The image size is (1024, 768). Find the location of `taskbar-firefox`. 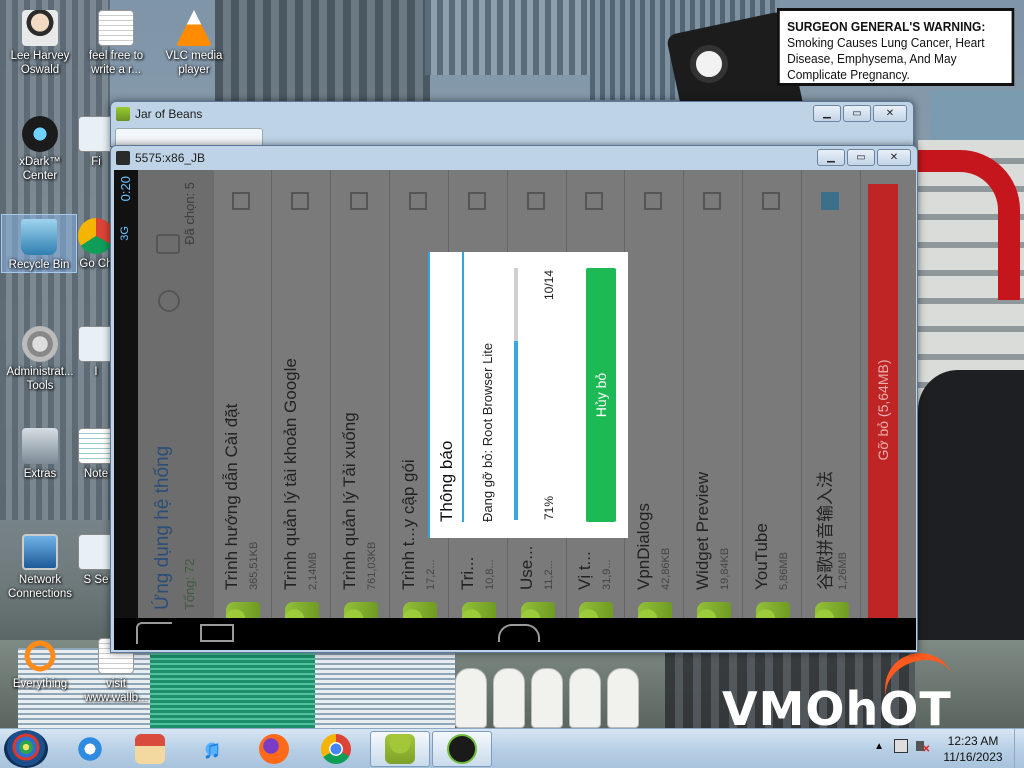

taskbar-firefox is located at coordinates (274, 749).